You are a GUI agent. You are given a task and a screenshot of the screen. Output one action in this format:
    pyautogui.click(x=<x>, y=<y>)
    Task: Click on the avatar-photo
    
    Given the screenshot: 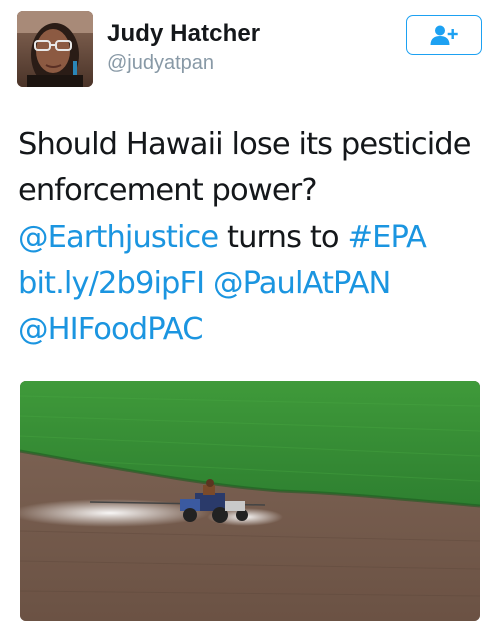 What is the action you would take?
    pyautogui.click(x=55, y=49)
    